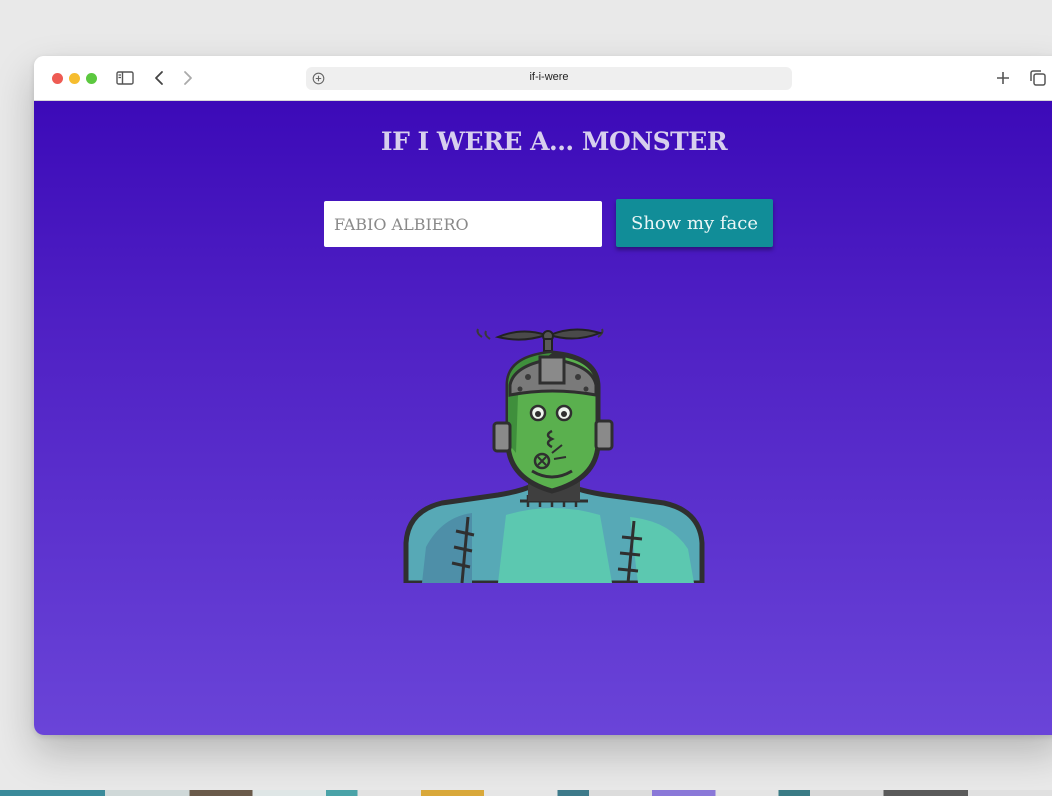 The width and height of the screenshot is (1052, 796). I want to click on forward-icon, so click(188, 78).